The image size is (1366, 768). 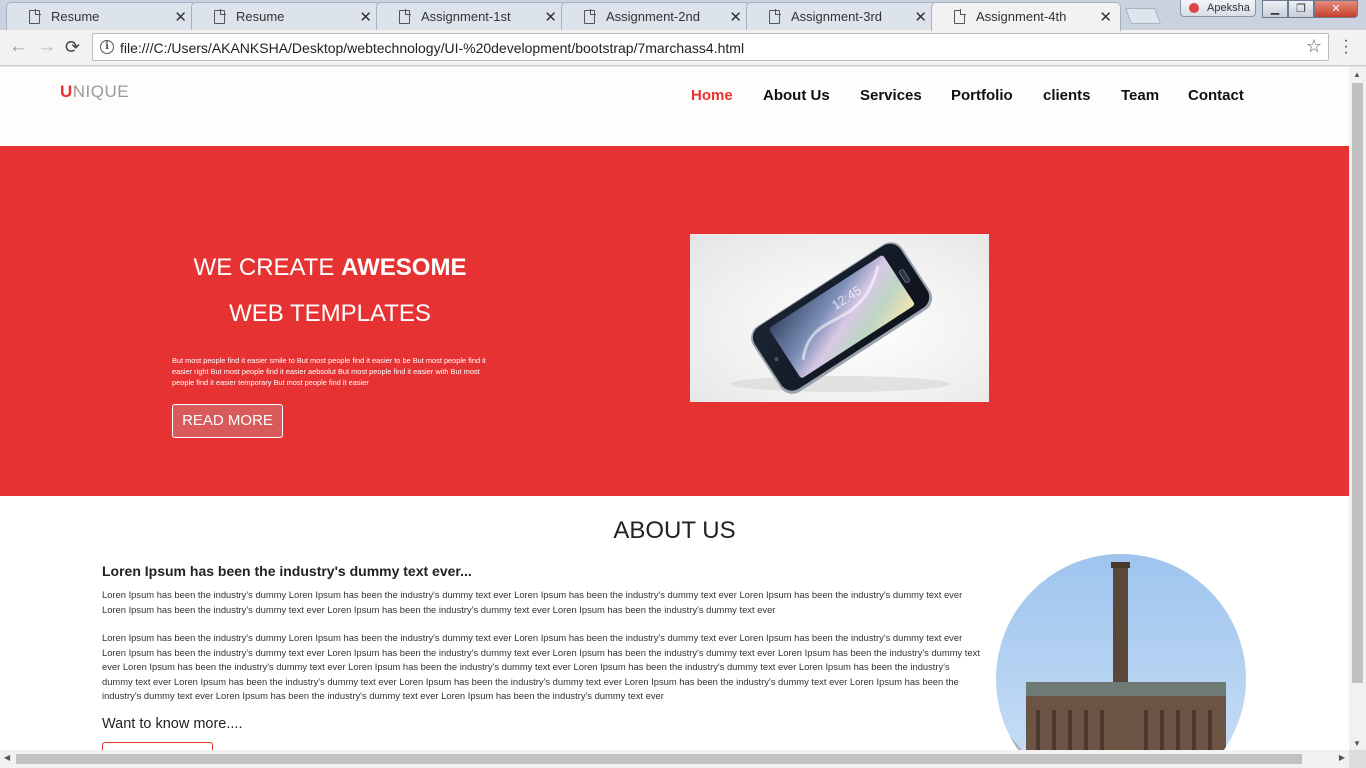 I want to click on window-controls: ▁ ❐ ✕, so click(x=1310, y=9).